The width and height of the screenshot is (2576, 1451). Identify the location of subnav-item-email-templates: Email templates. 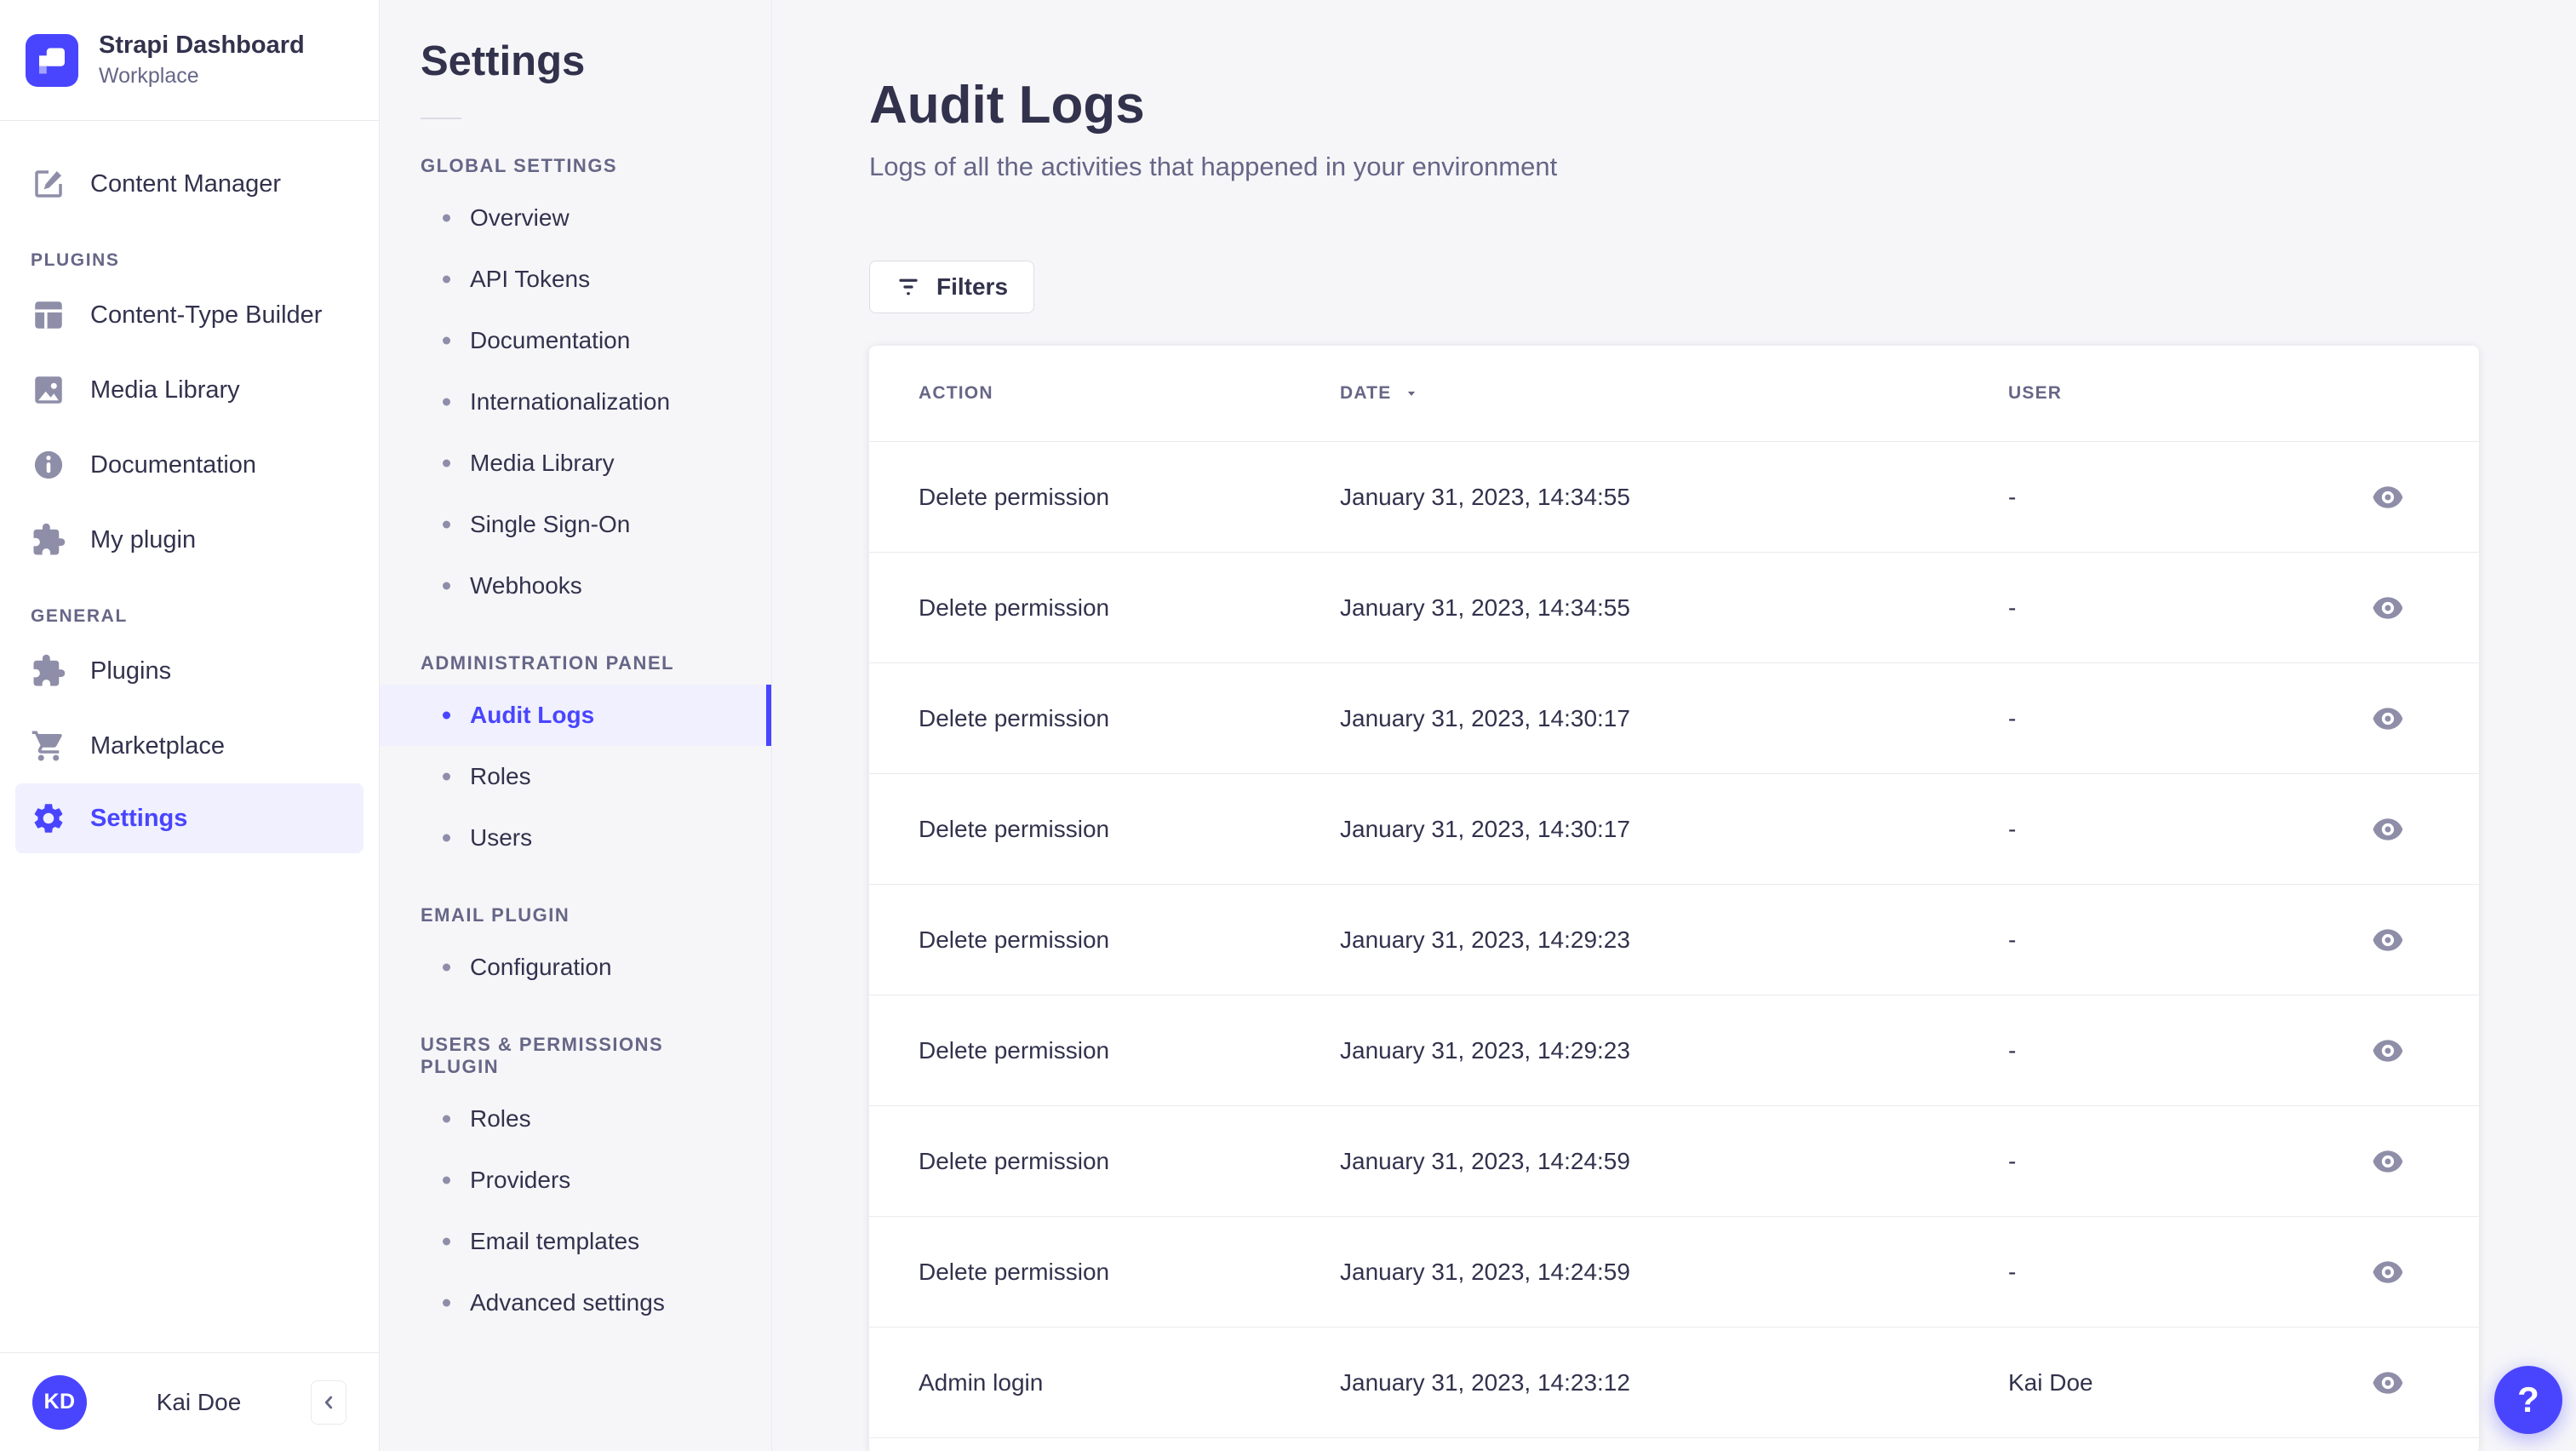
(575, 1241).